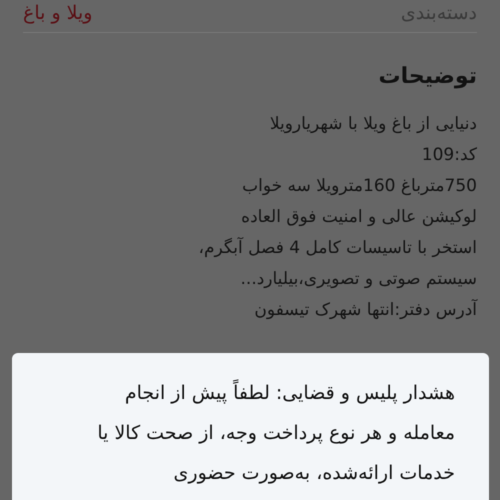 This screenshot has width=500, height=500. I want to click on description-line: لوکیشن عالی و امنیت فوق العاده, so click(358, 217).